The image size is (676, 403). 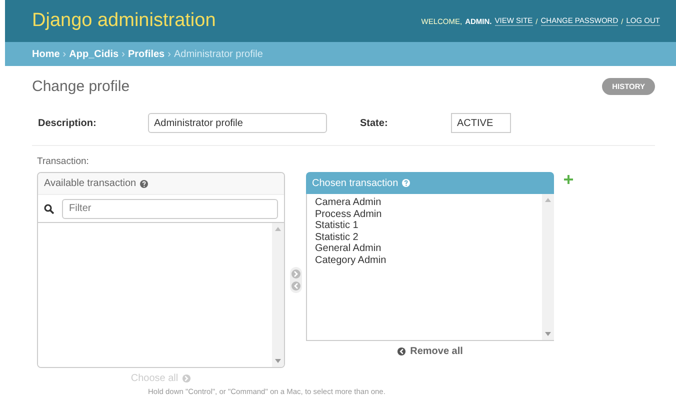 What do you see at coordinates (481, 123) in the screenshot?
I see `state-dropdown: ACTIVE` at bounding box center [481, 123].